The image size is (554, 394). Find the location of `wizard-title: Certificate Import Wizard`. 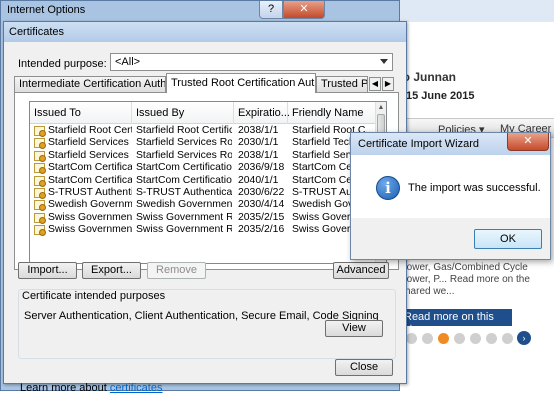

wizard-title: Certificate Import Wizard is located at coordinates (419, 144).